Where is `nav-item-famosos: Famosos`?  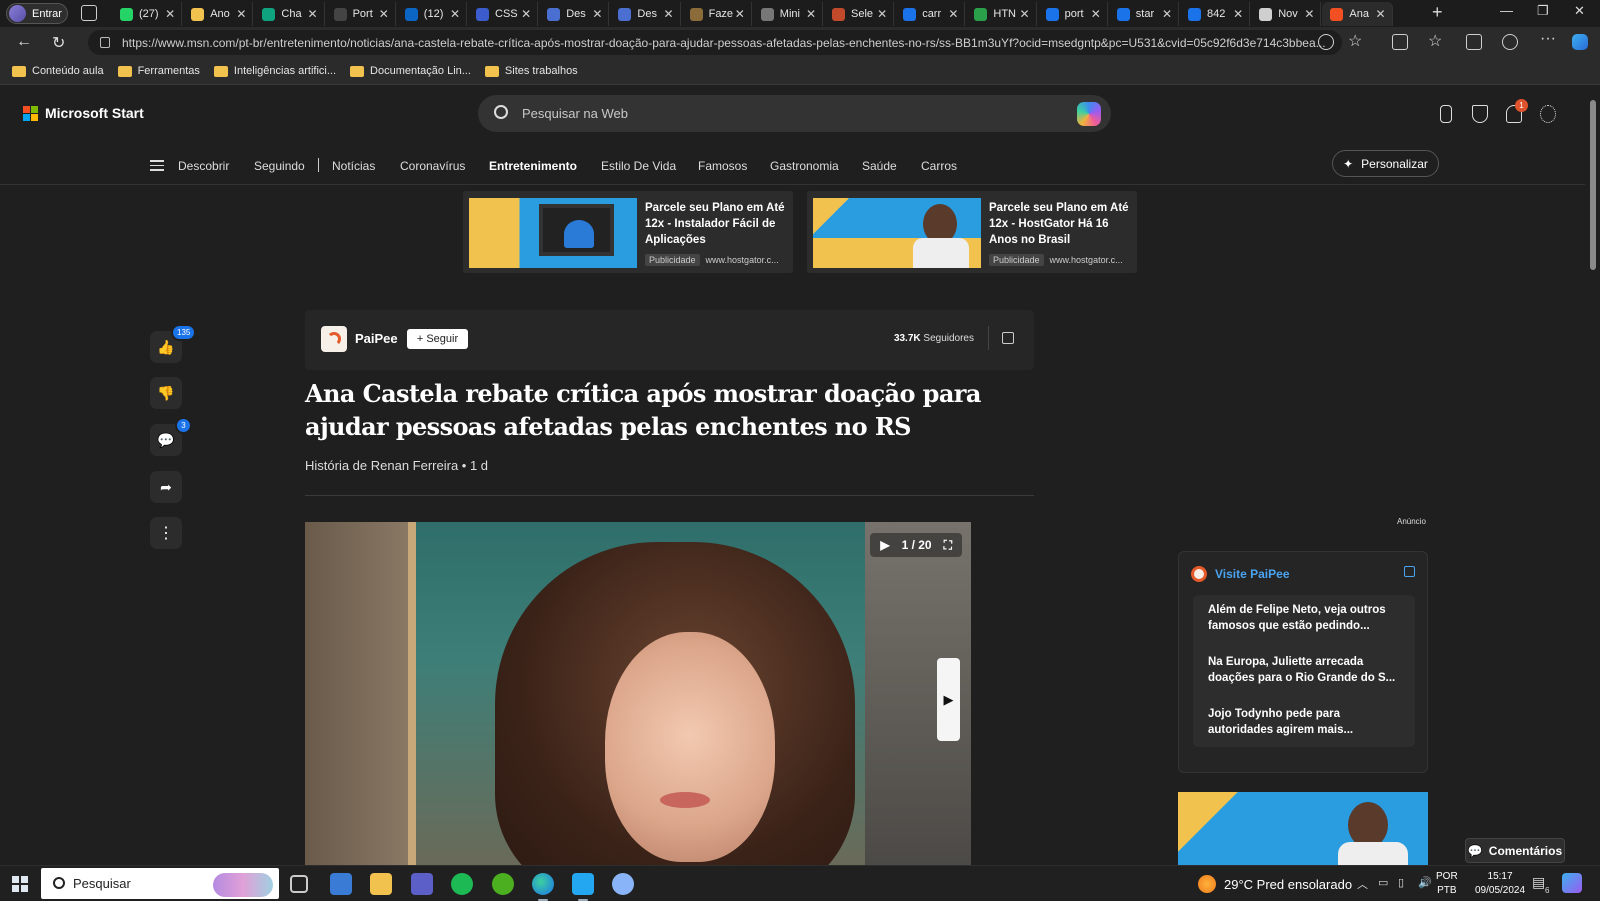
nav-item-famosos: Famosos is located at coordinates (722, 166).